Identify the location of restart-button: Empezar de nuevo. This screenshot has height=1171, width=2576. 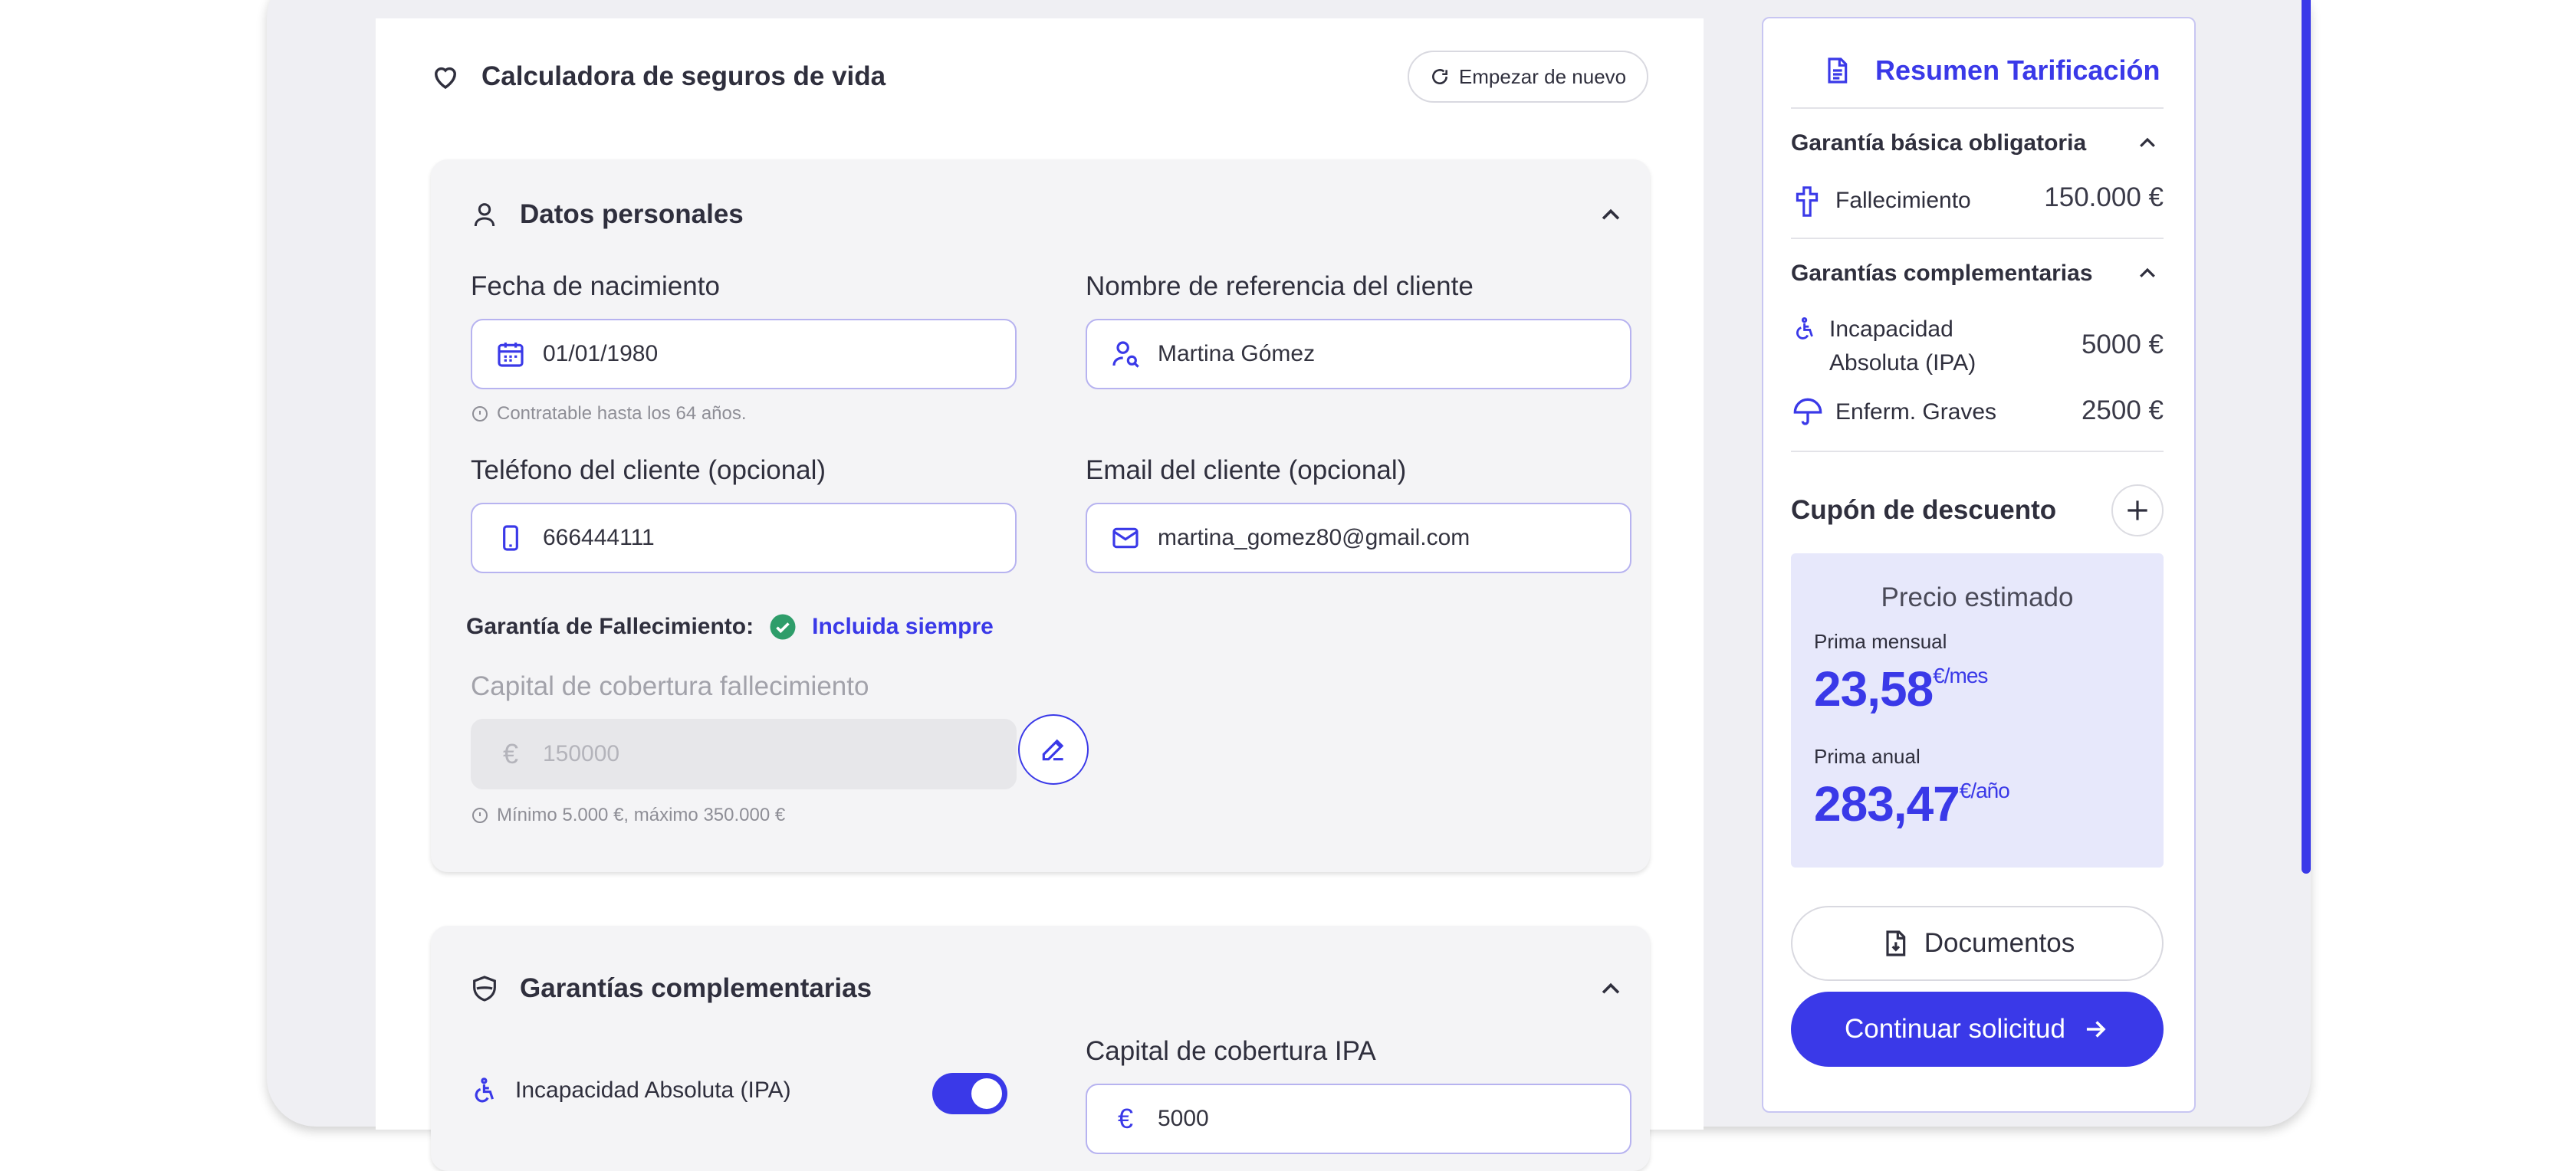
(1528, 77).